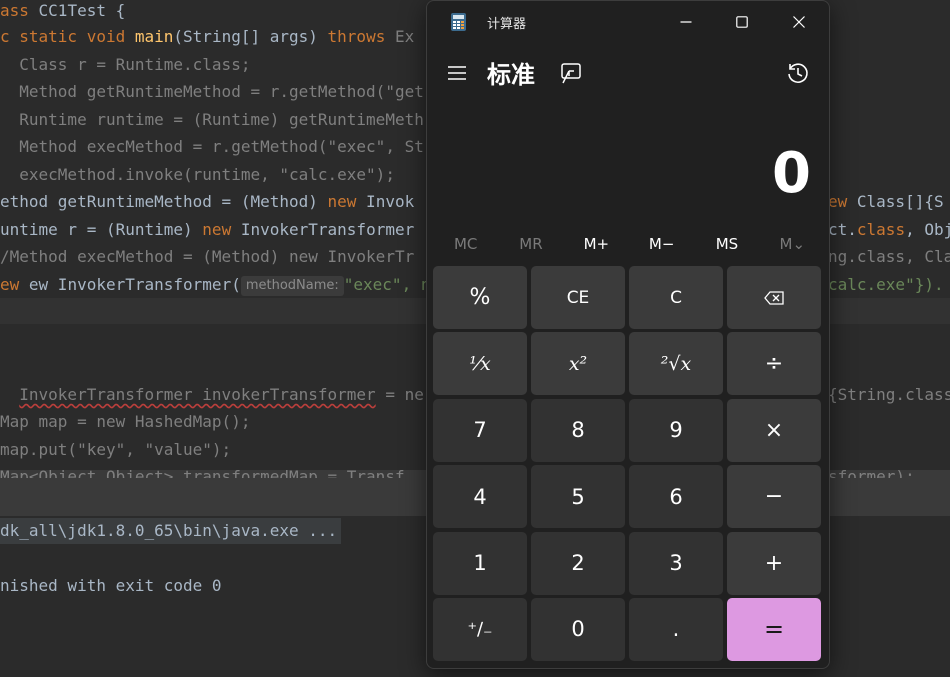 This screenshot has width=950, height=677. What do you see at coordinates (871, 472) in the screenshot?
I see `code-fragment: sformer);` at bounding box center [871, 472].